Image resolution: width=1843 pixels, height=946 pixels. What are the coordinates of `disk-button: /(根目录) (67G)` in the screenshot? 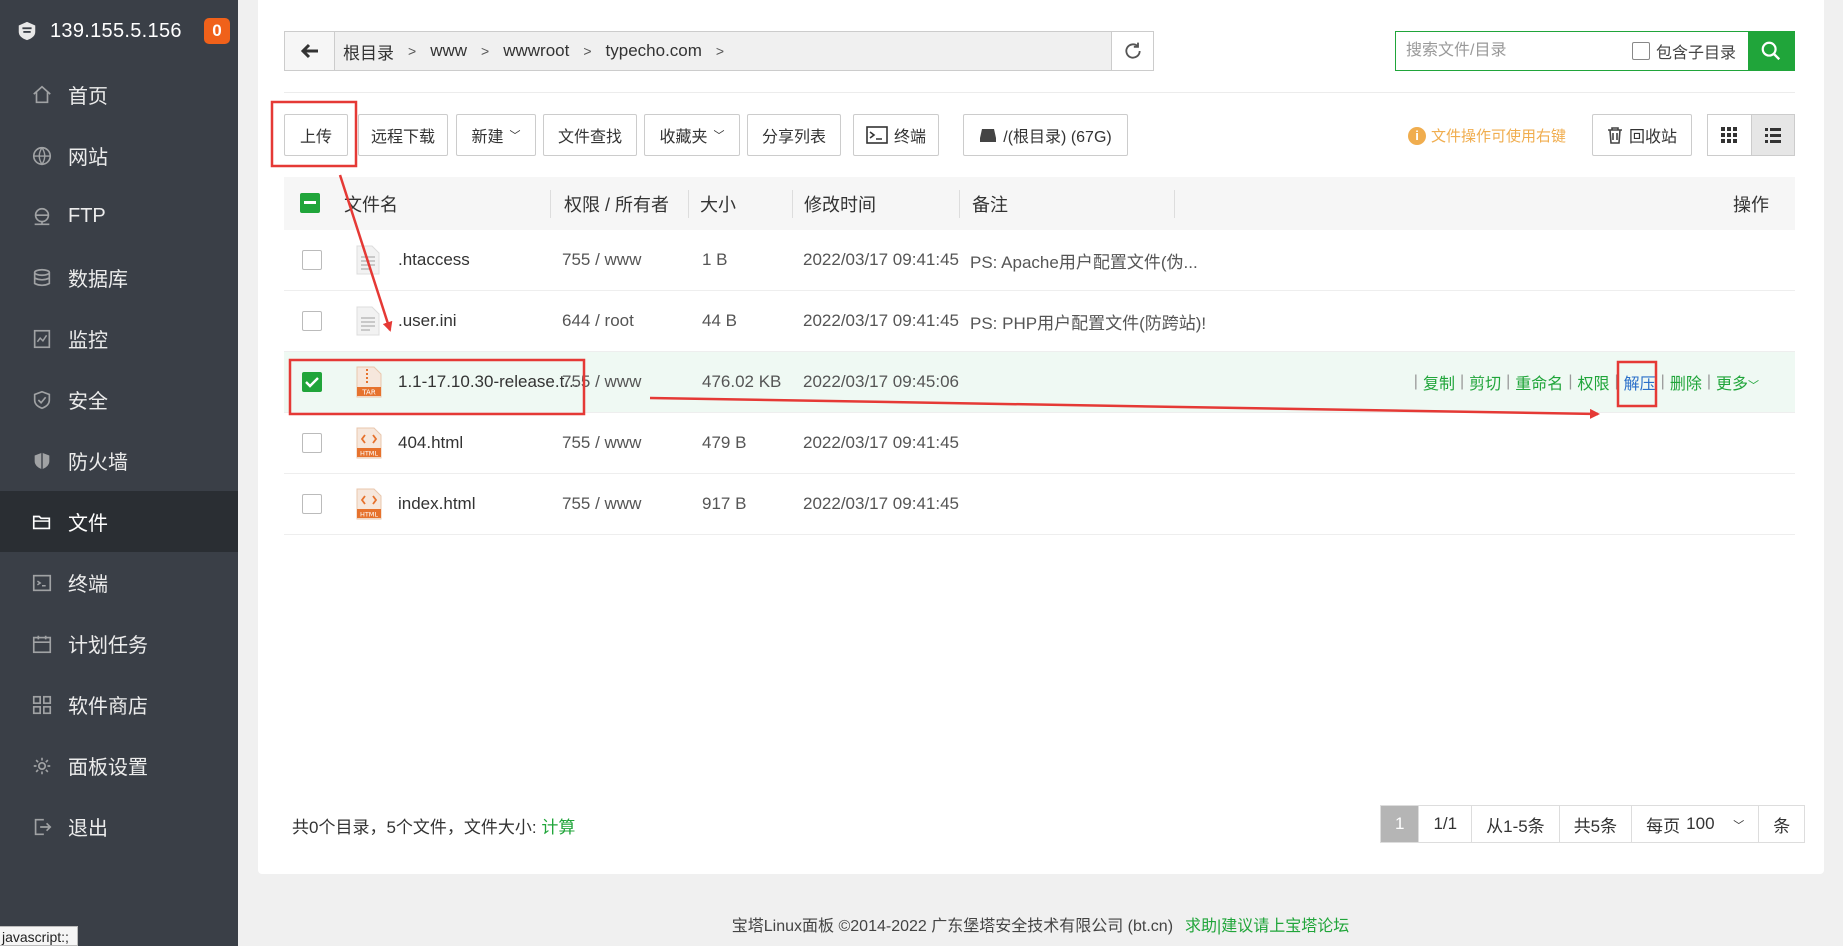 It's located at (1045, 135).